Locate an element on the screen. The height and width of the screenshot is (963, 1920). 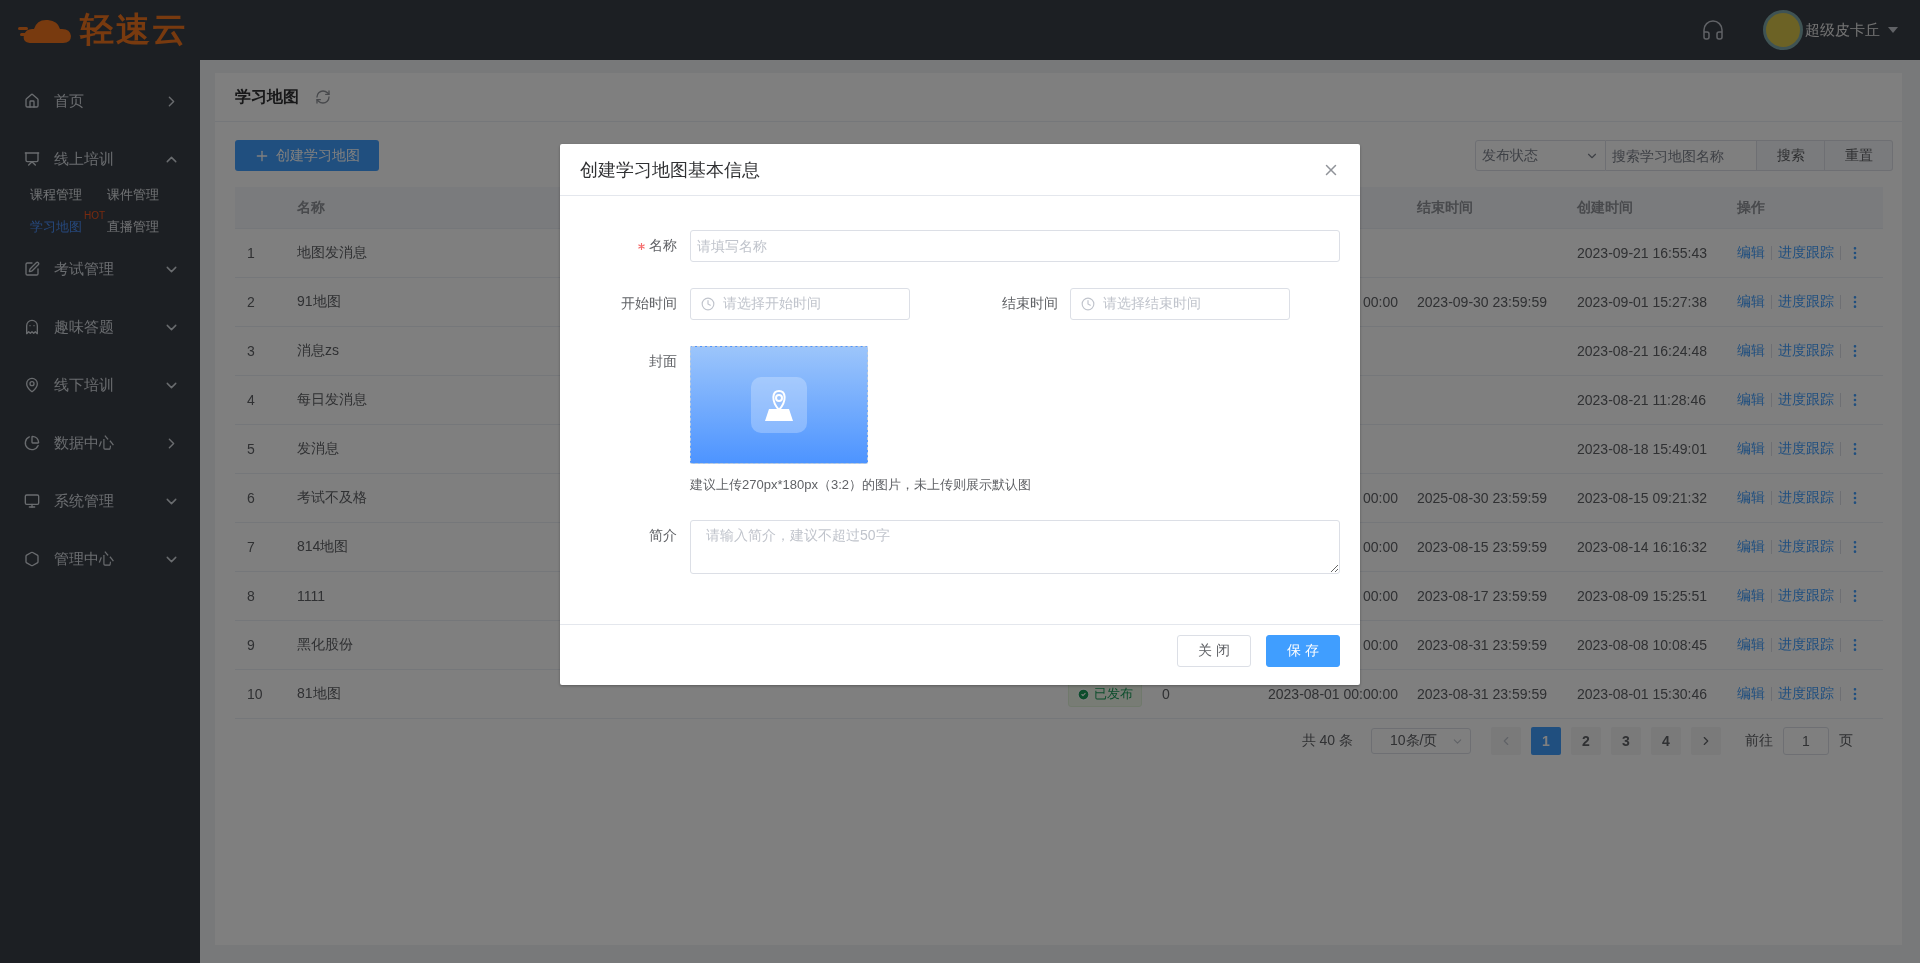
name-field: 请填写名称 is located at coordinates (1015, 246).